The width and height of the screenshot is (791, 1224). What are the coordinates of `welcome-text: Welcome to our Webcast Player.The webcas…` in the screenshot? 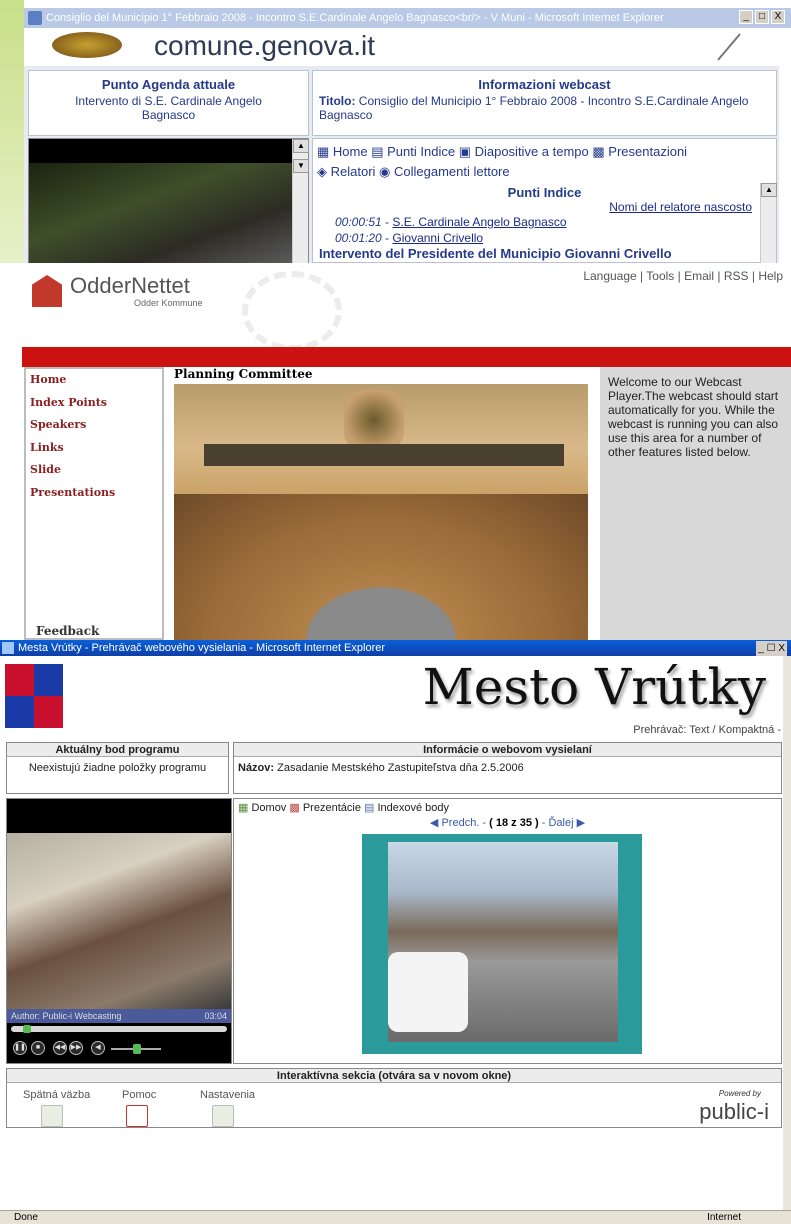 It's located at (695, 503).